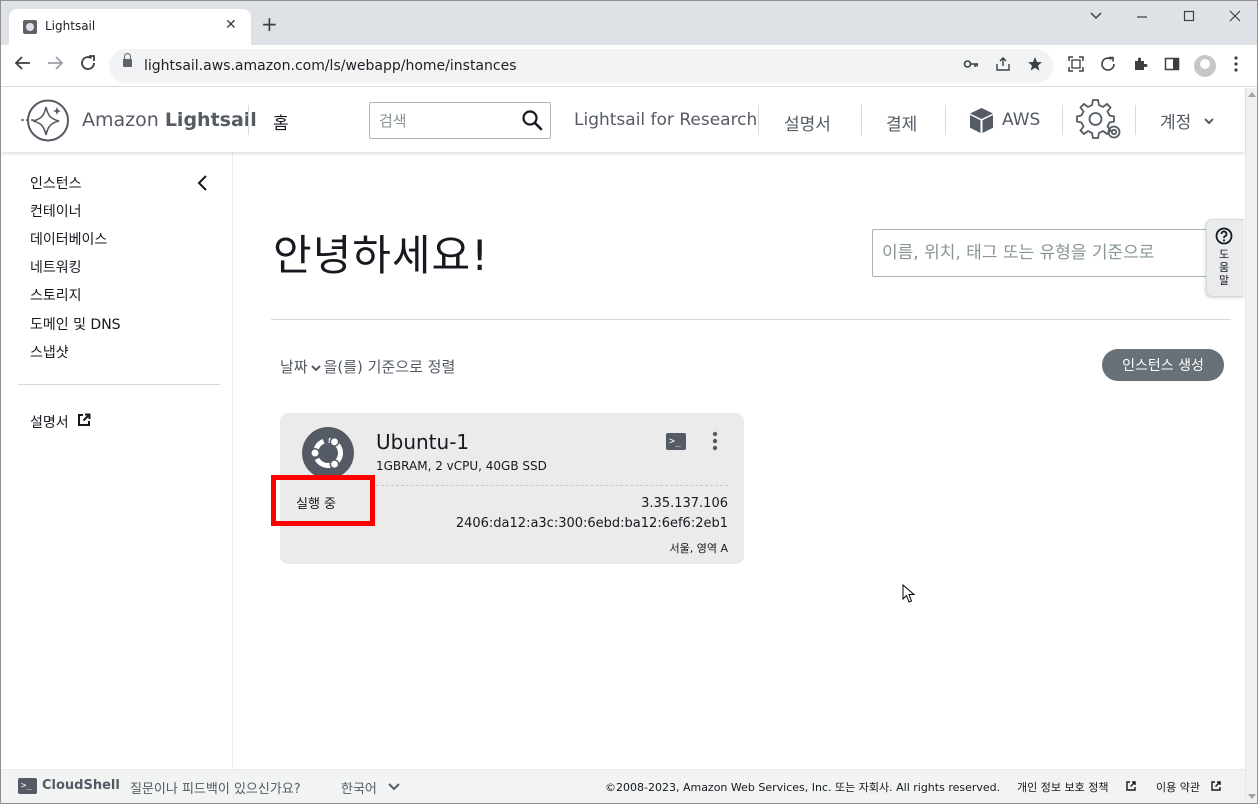 The image size is (1258, 804). Describe the element at coordinates (684, 503) in the screenshot. I see `instance-ipv4: 3.35.137.106` at that location.